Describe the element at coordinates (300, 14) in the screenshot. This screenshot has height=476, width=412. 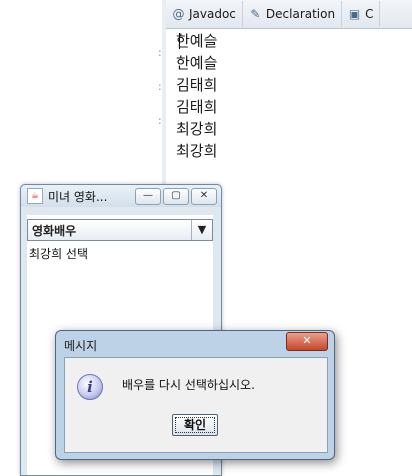
I see `tab-declaration-label: Declaration` at that location.